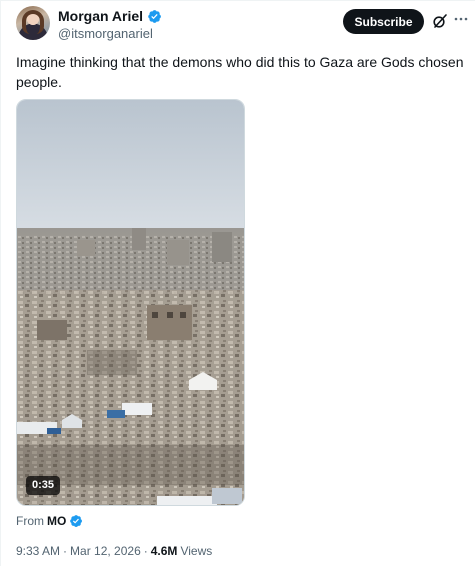 The width and height of the screenshot is (475, 566). Describe the element at coordinates (43, 485) in the screenshot. I see `video-duration: 0:35` at that location.